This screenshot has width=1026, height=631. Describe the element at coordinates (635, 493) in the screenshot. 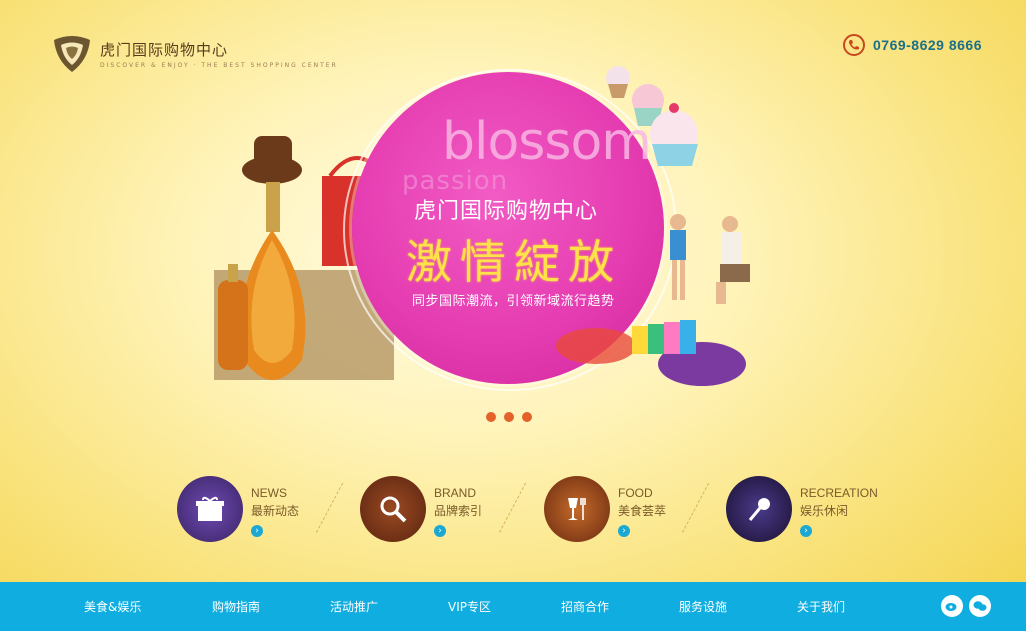

I see `feature-en-label: FOOD` at that location.